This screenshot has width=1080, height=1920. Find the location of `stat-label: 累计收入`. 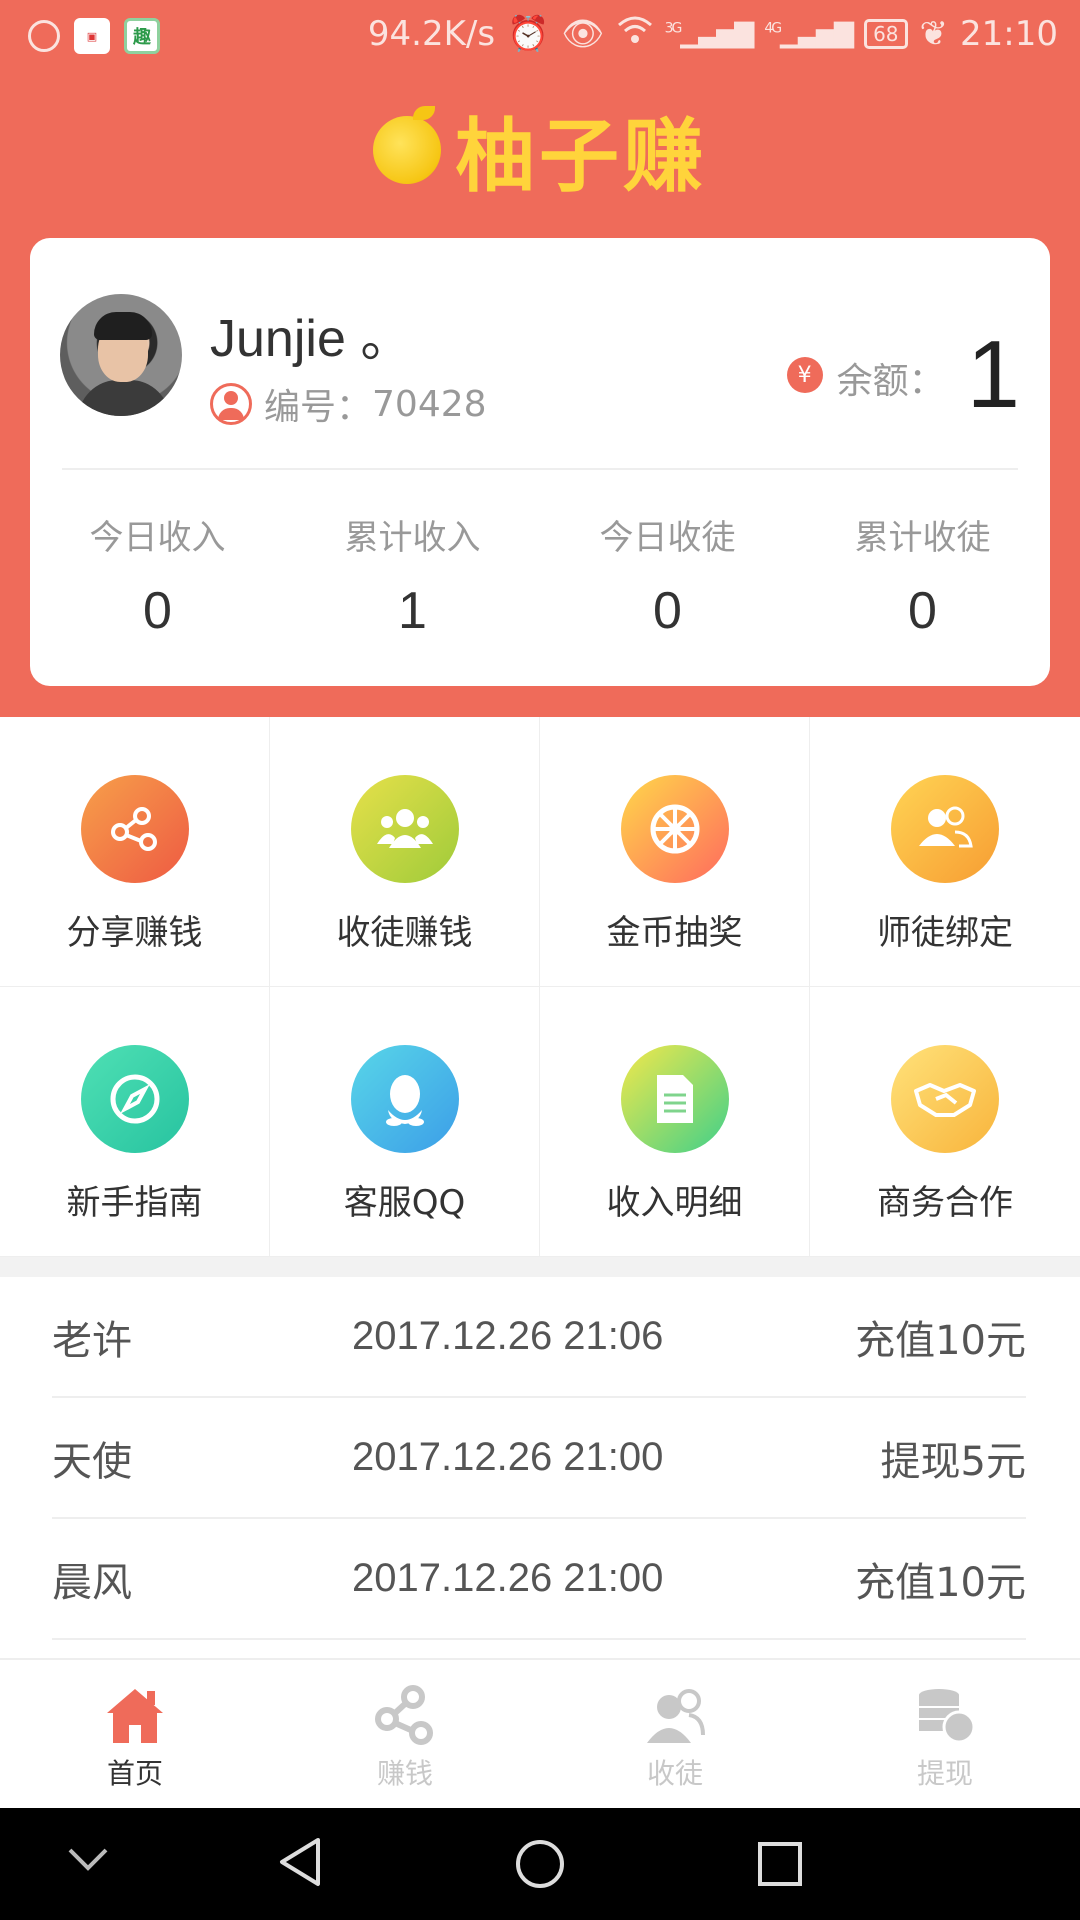

stat-label: 累计收入 is located at coordinates (412, 538).